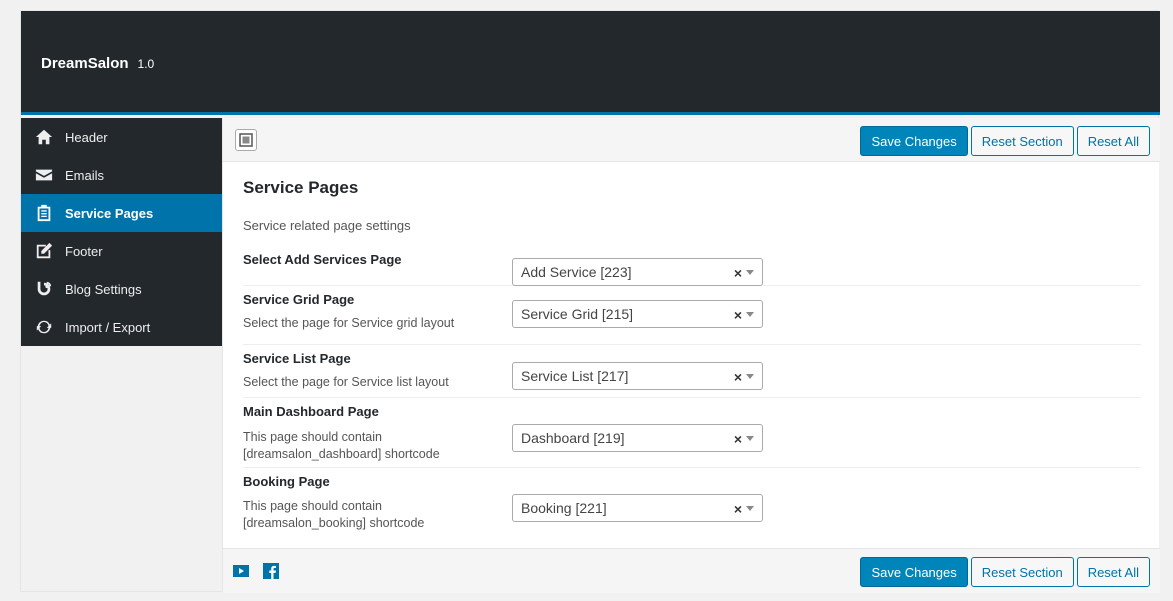 This screenshot has width=1173, height=601. Describe the element at coordinates (311, 411) in the screenshot. I see `field-label: Main Dashboard Page` at that location.